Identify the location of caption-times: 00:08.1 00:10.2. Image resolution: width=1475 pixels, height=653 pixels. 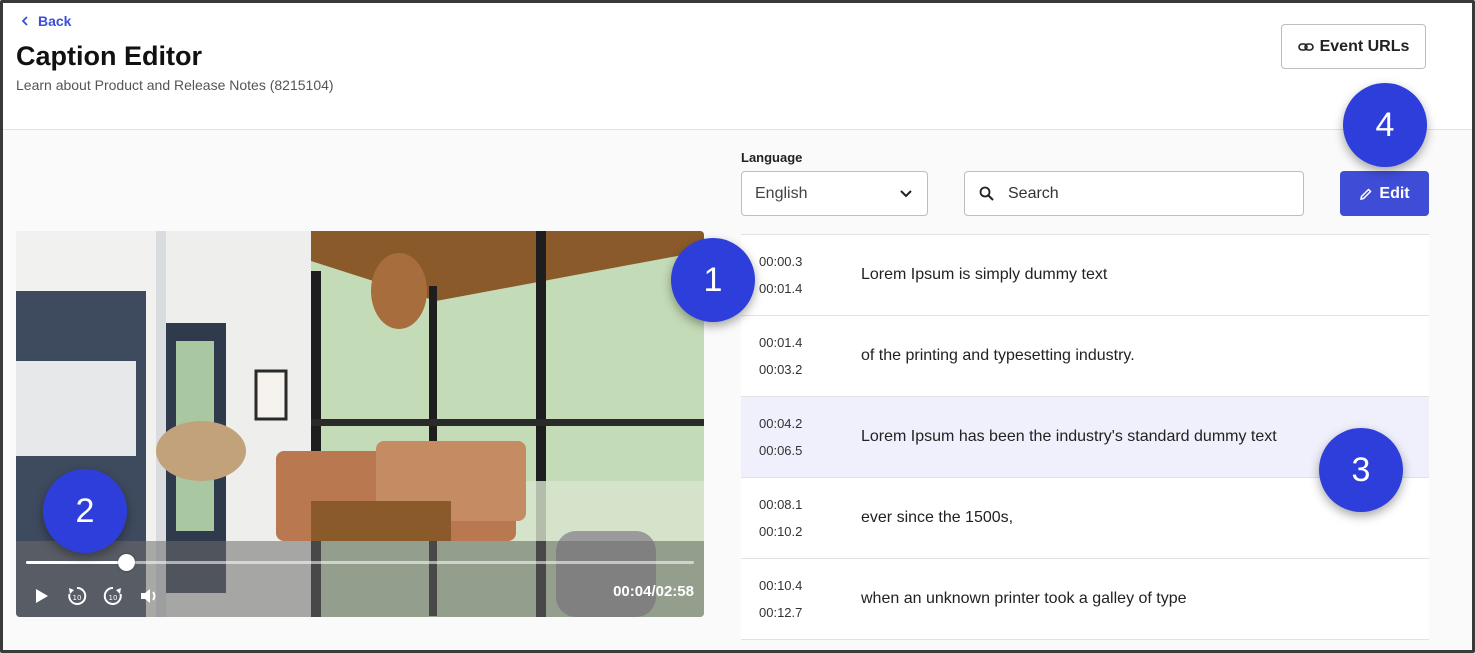
(801, 518).